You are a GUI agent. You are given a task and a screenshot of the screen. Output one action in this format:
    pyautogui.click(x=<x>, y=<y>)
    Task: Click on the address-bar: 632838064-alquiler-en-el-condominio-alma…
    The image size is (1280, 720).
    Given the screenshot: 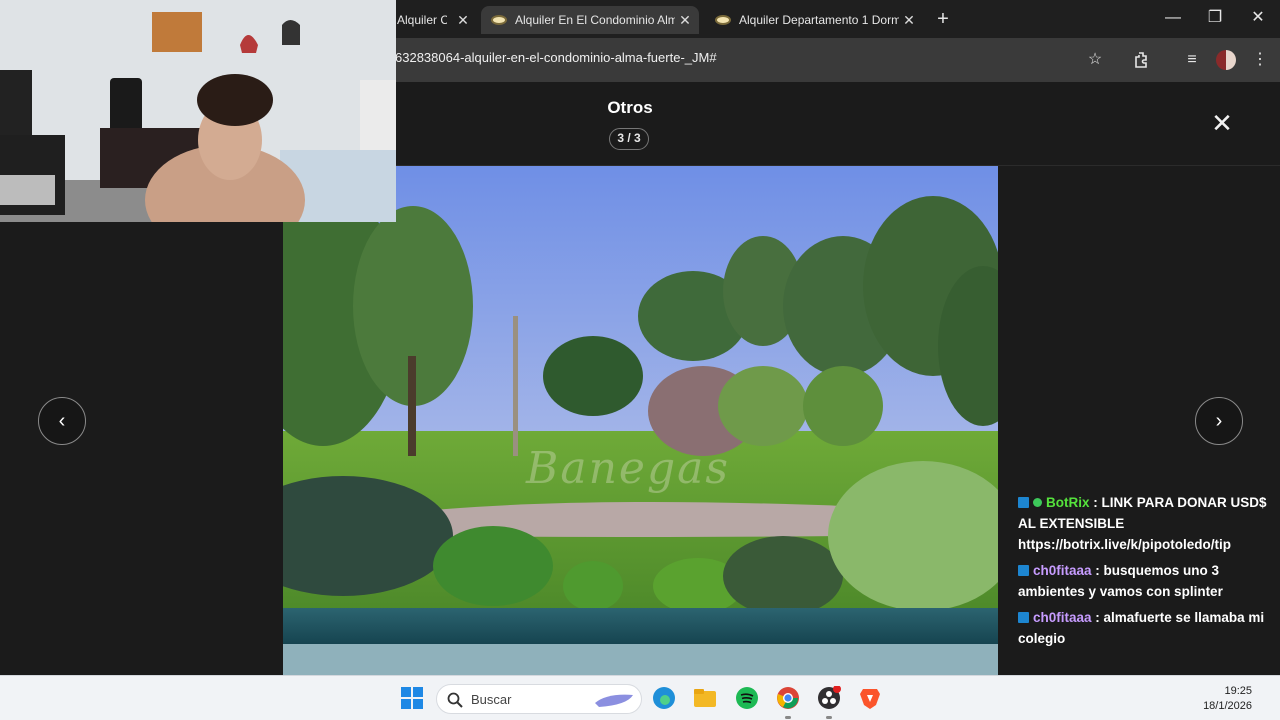 What is the action you would take?
    pyautogui.click(x=837, y=60)
    